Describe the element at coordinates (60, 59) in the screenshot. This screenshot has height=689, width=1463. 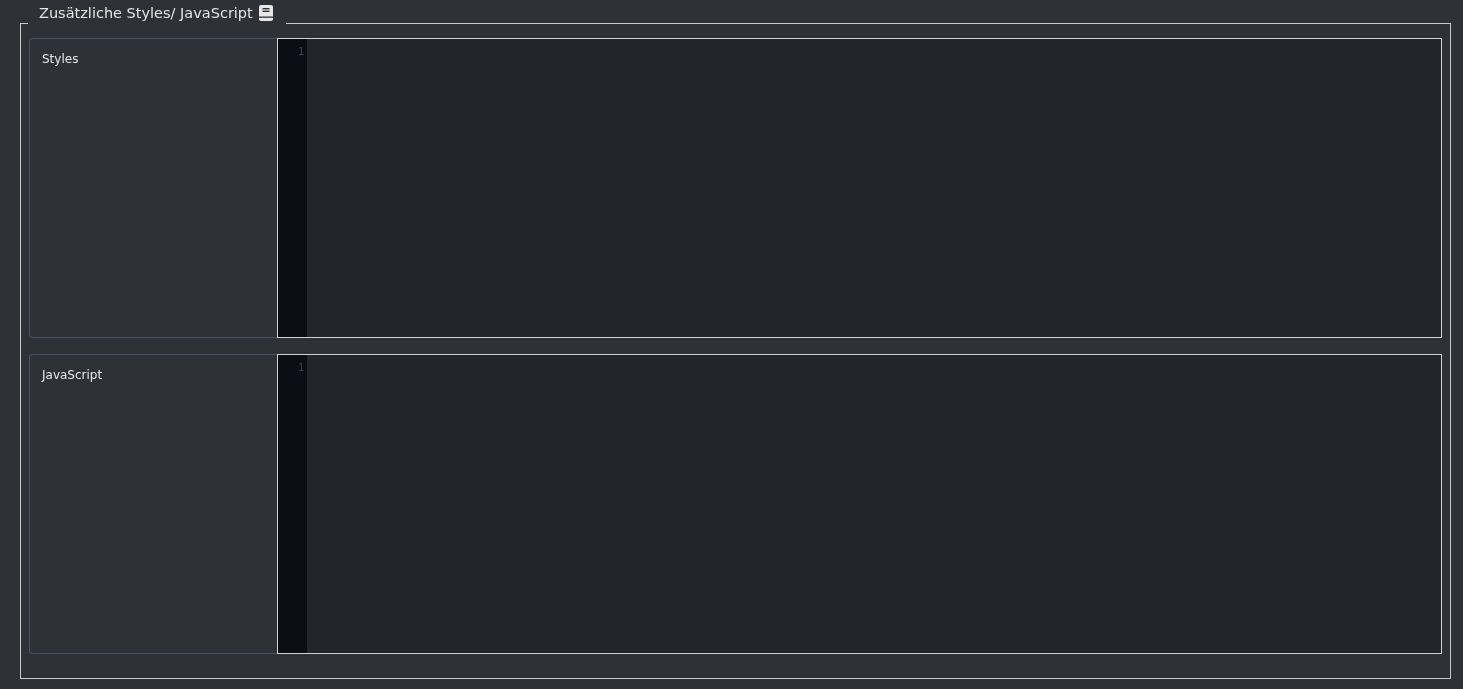
I see `field-label: Styles` at that location.